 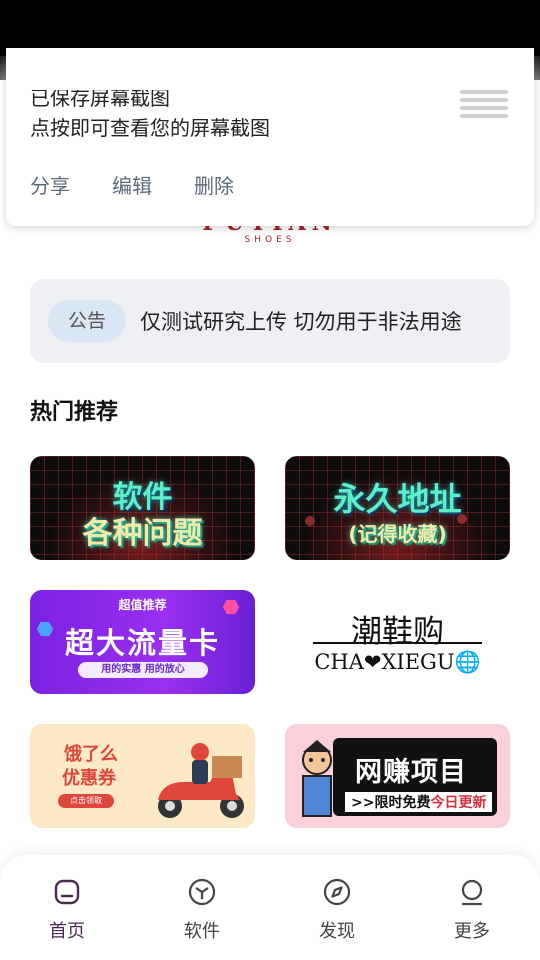 What do you see at coordinates (337, 892) in the screenshot?
I see `compass-icon` at bounding box center [337, 892].